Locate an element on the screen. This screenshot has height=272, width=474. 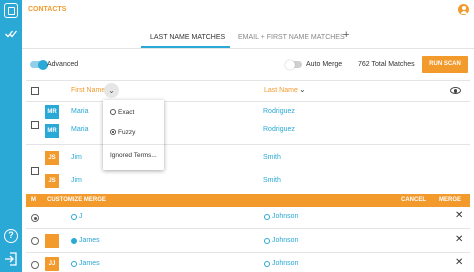
dropdown-option-fuzzy: Fuzzy is located at coordinates (122, 132).